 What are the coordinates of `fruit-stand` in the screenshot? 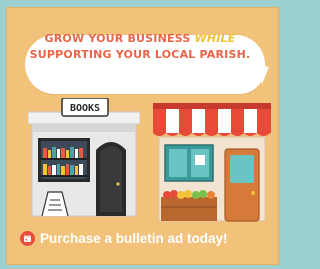 It's located at (189, 209).